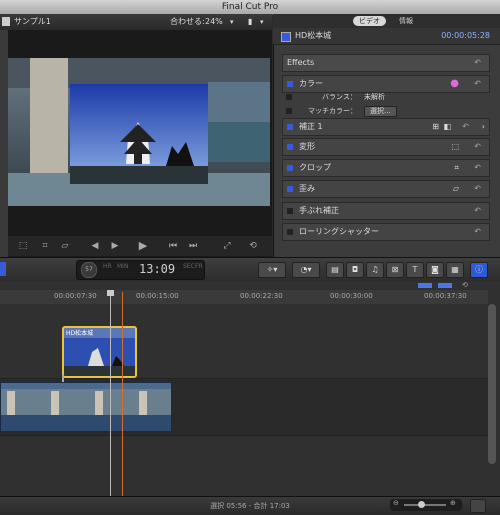  What do you see at coordinates (306, 270) in the screenshot?
I see `retime-icon: ◔▾` at bounding box center [306, 270].